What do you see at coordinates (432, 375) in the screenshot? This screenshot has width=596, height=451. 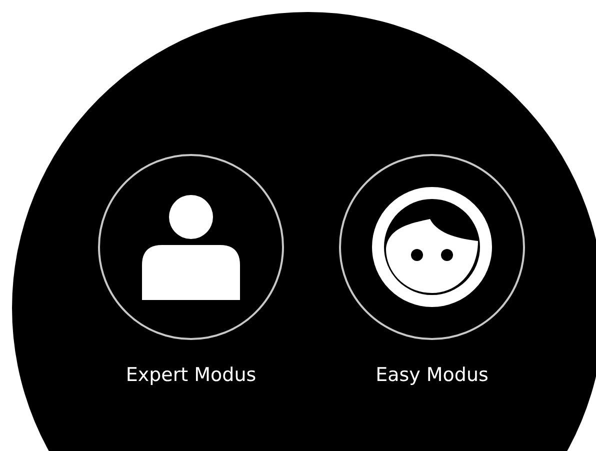 I see `mode-label: Easy Modus` at bounding box center [432, 375].